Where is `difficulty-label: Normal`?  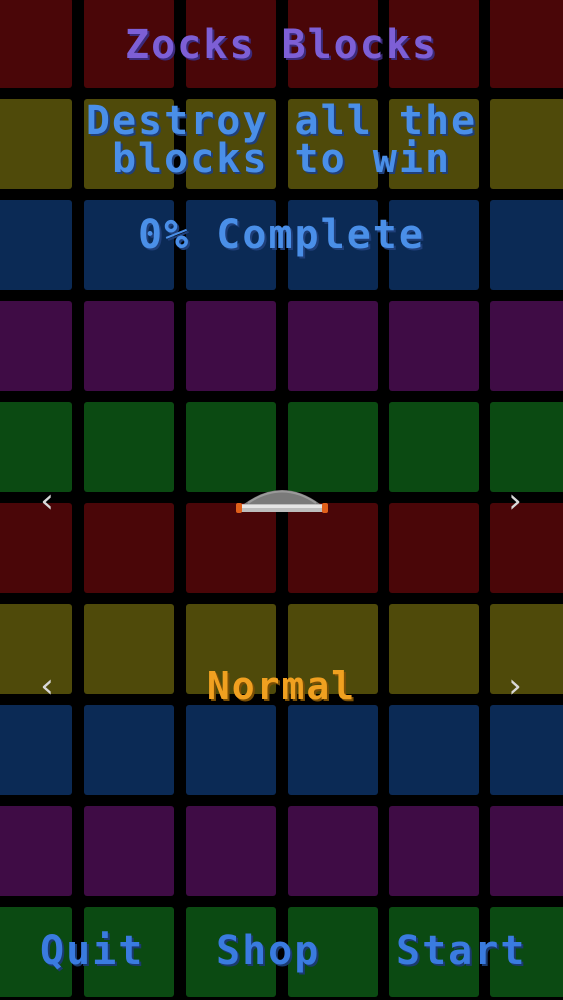
difficulty-label: Normal is located at coordinates (281, 686).